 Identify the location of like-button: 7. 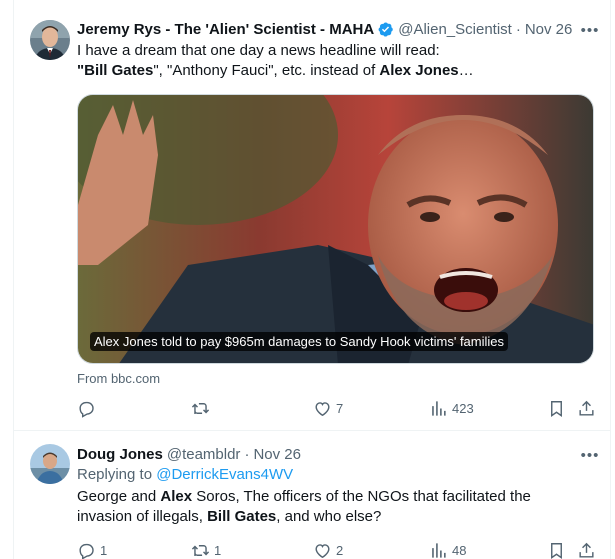
(328, 408).